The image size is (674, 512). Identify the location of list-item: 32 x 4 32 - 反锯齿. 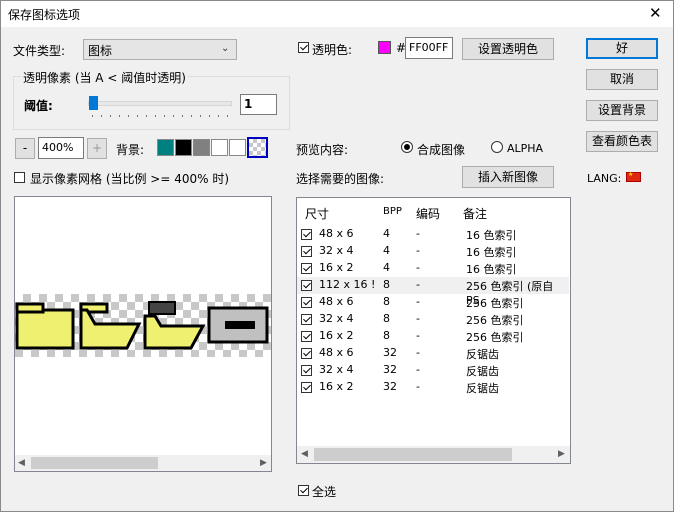
(433, 370).